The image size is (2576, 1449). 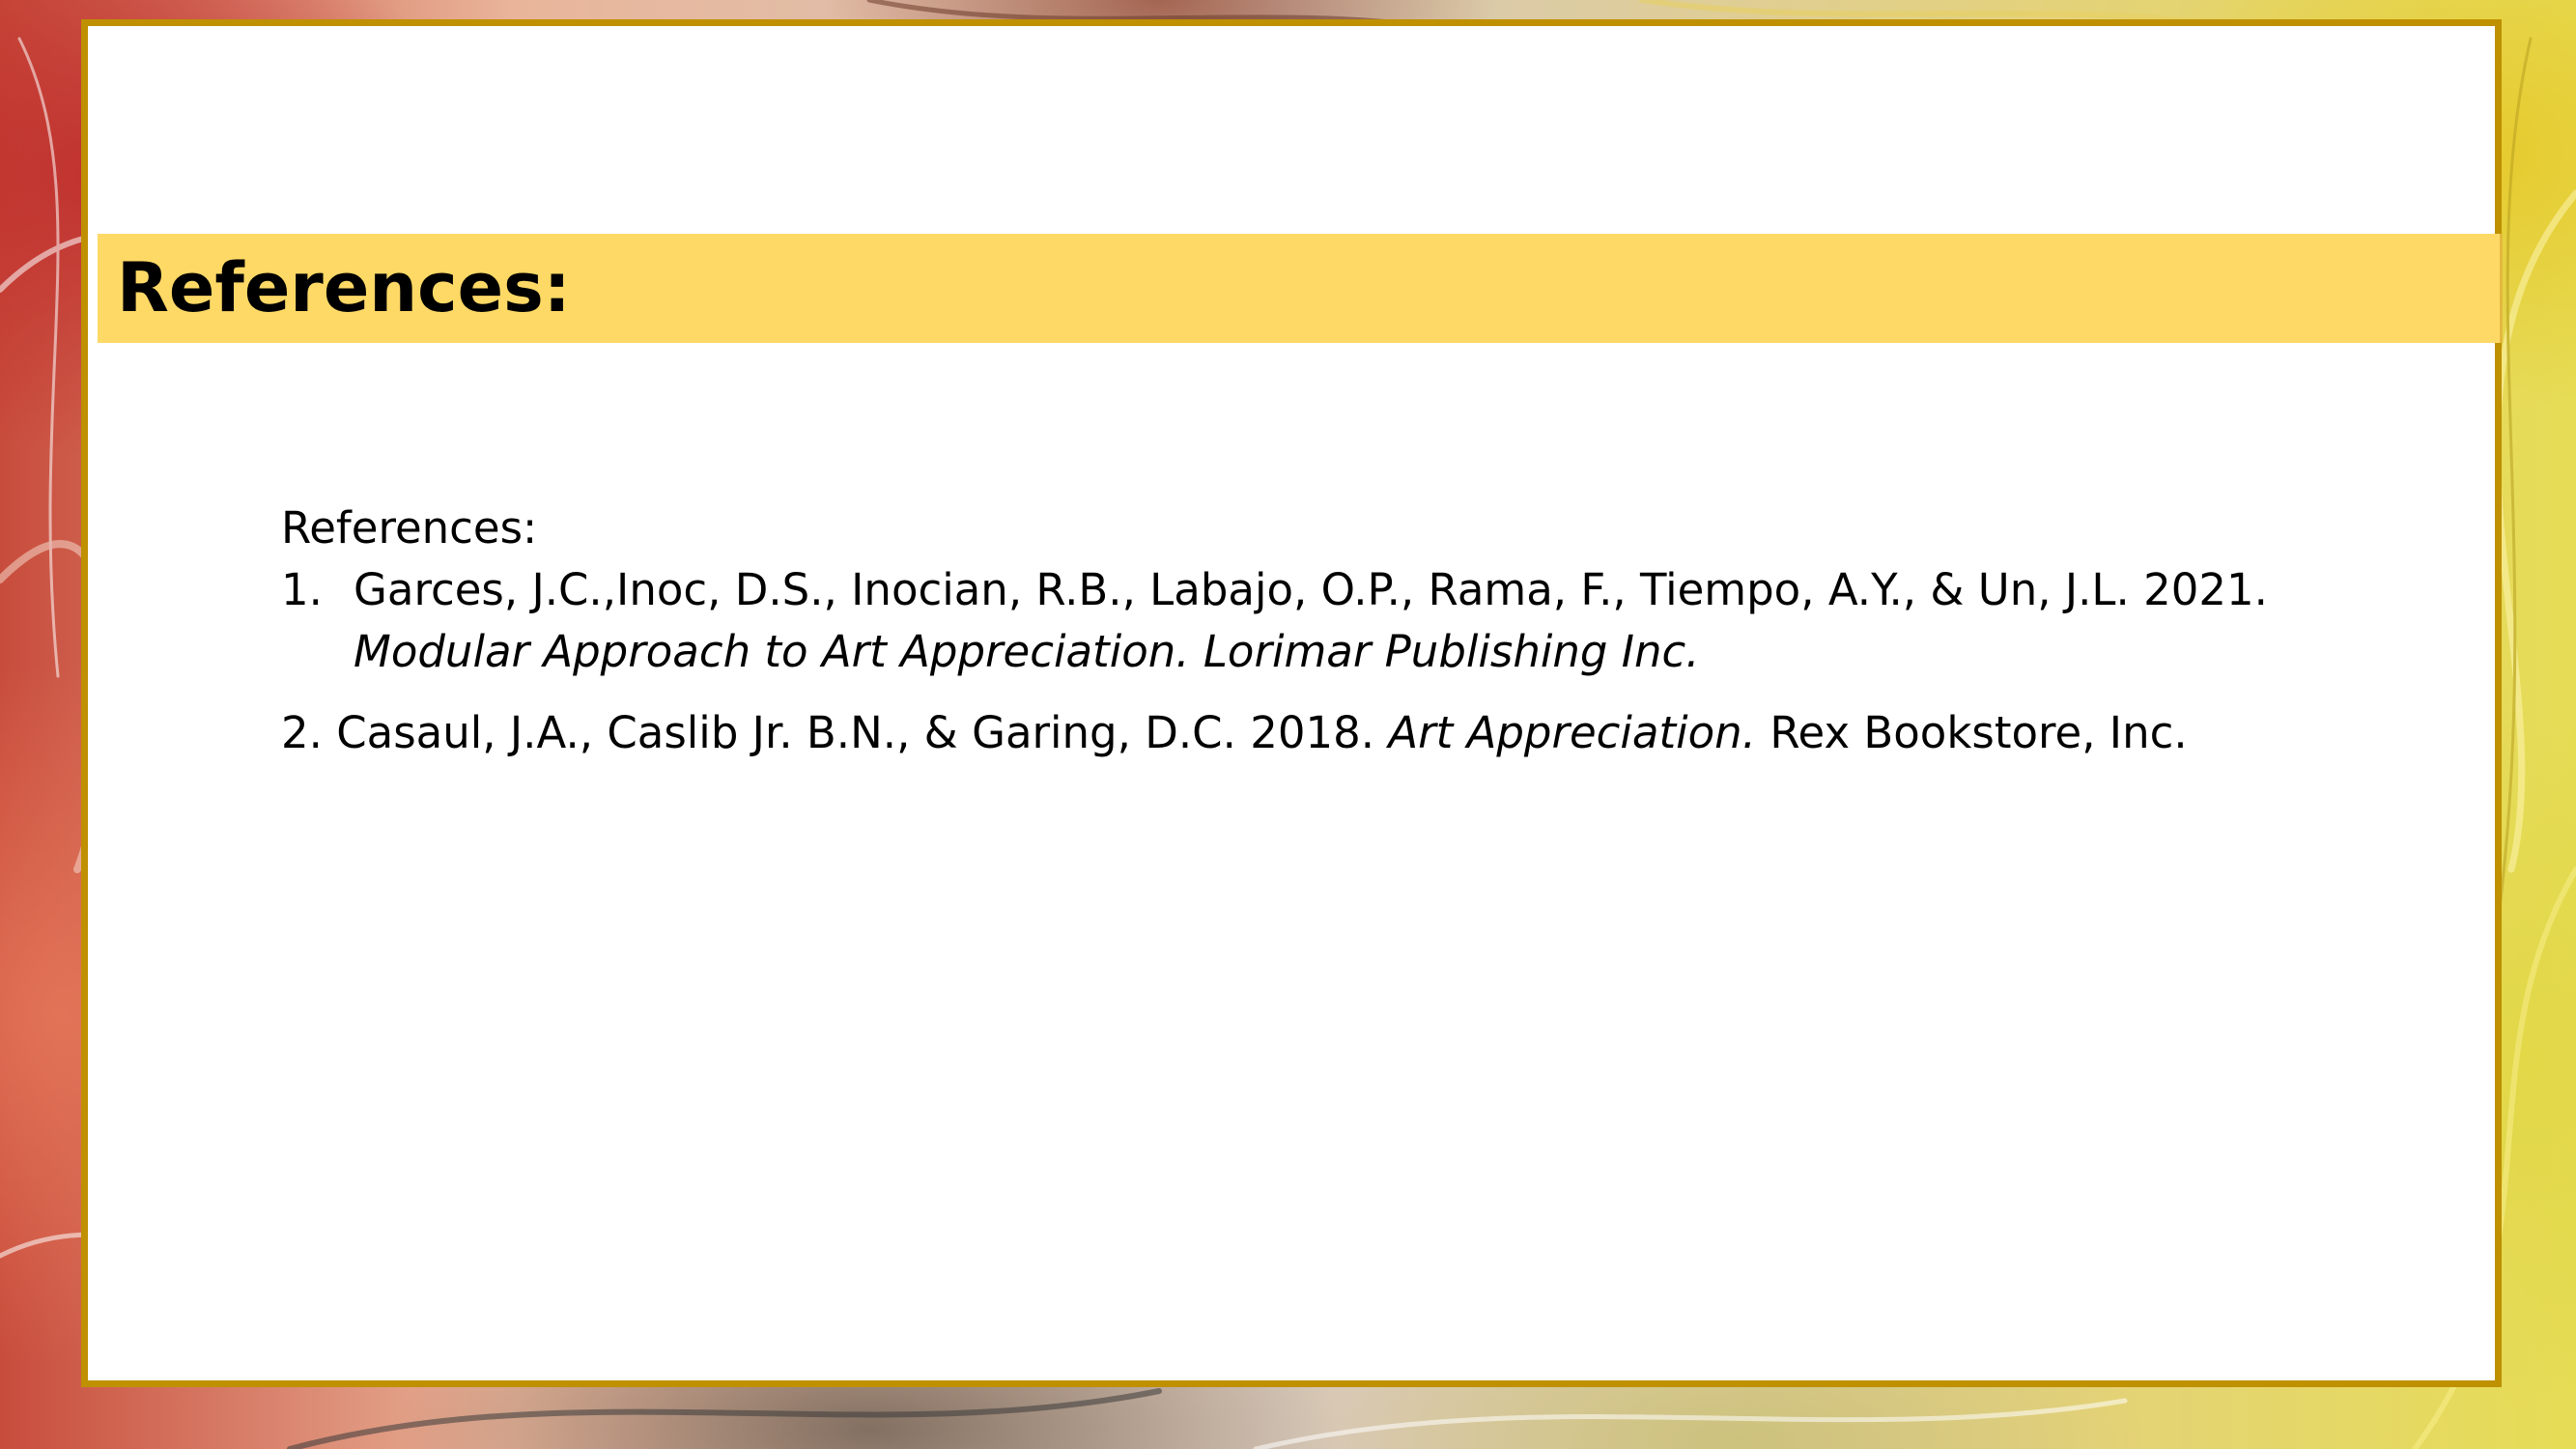 I want to click on reference-2-publisher: Rex Bookstore, Inc., so click(x=1978, y=732).